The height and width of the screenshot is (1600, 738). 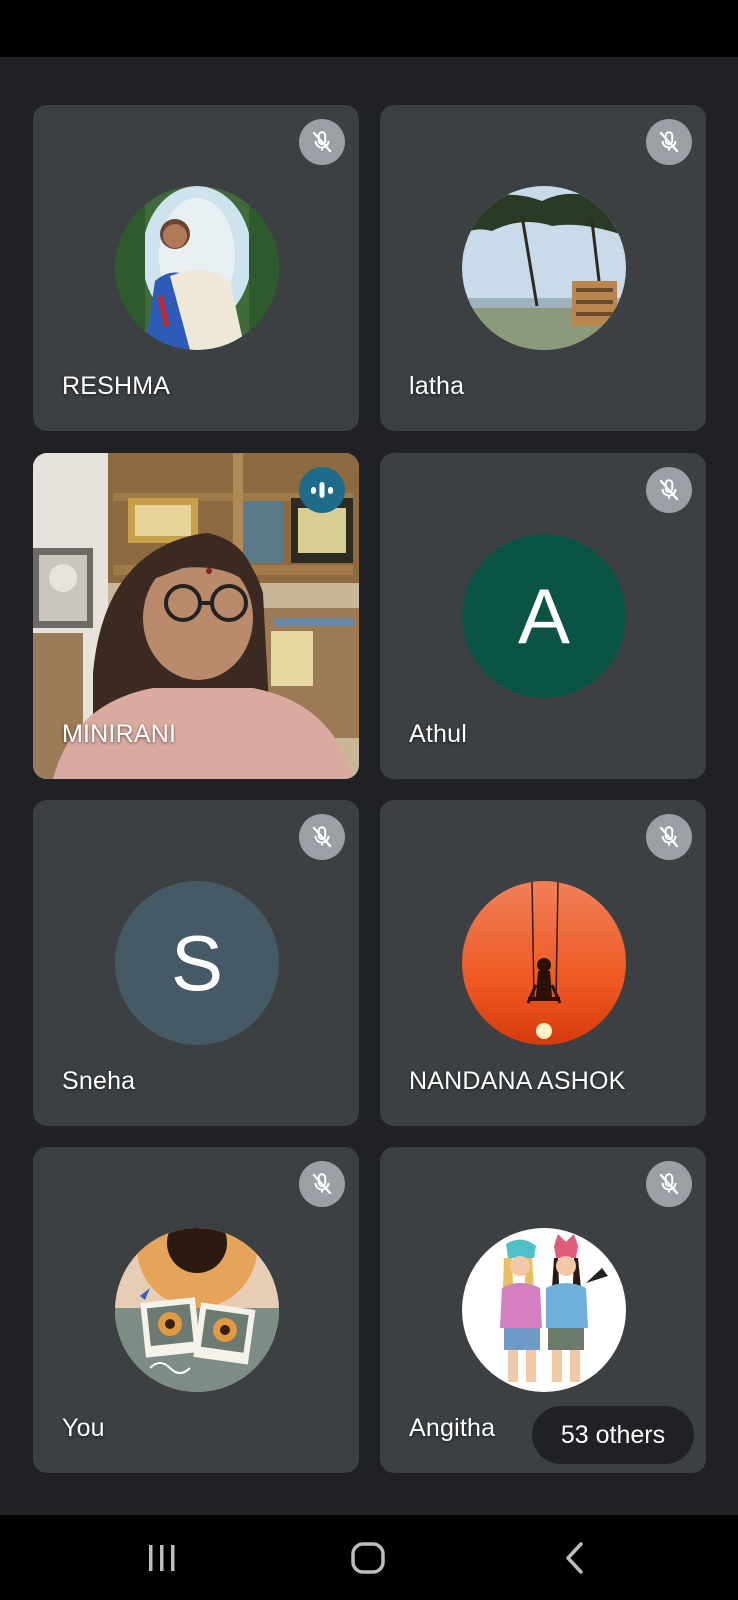 I want to click on participant-tile-sneha: S Sneha, so click(x=196, y=963).